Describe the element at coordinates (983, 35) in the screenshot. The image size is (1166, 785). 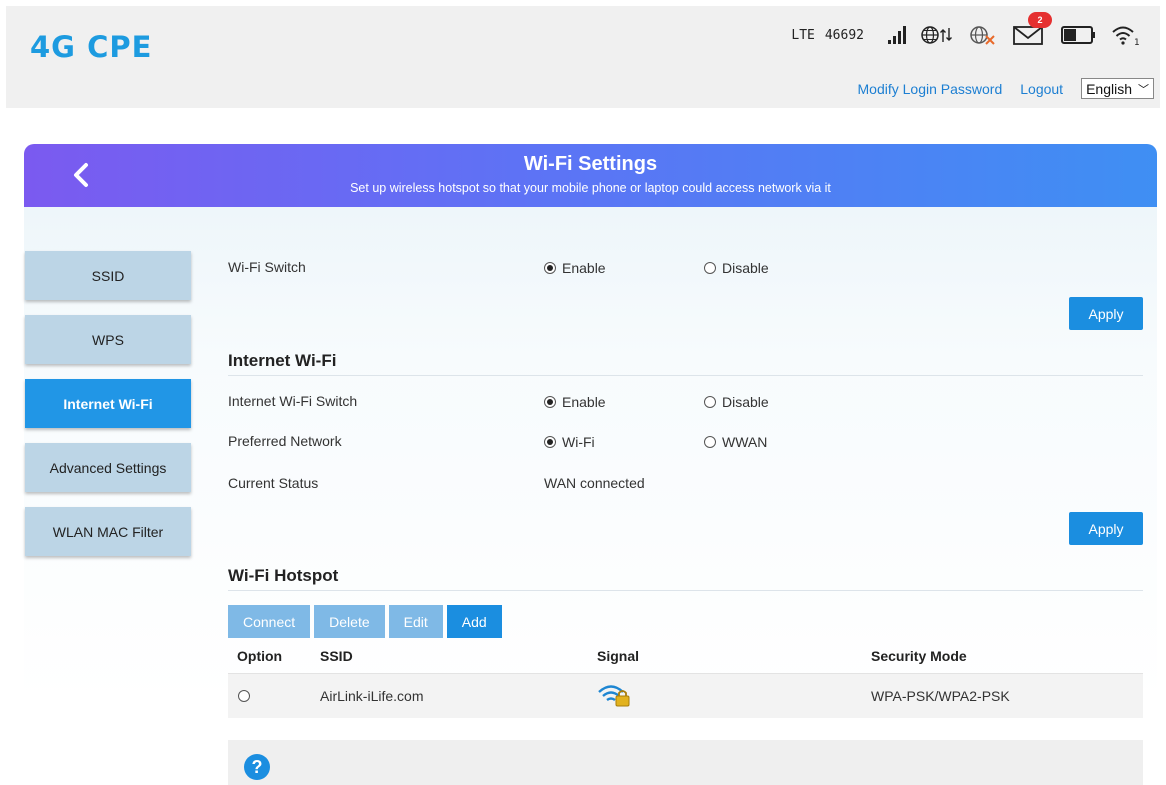
I see `globe-disconnected-icon` at that location.